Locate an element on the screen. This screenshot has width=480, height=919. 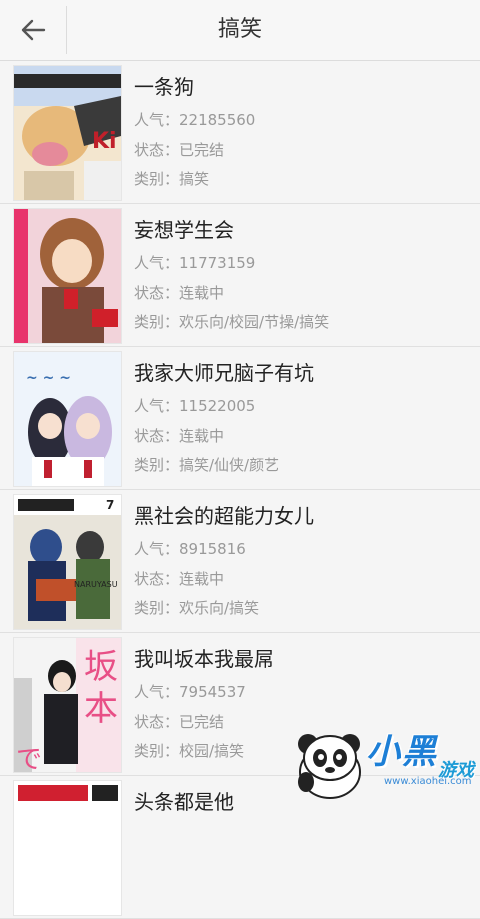
svg-text: NARUYASU is located at coordinates (96, 584).